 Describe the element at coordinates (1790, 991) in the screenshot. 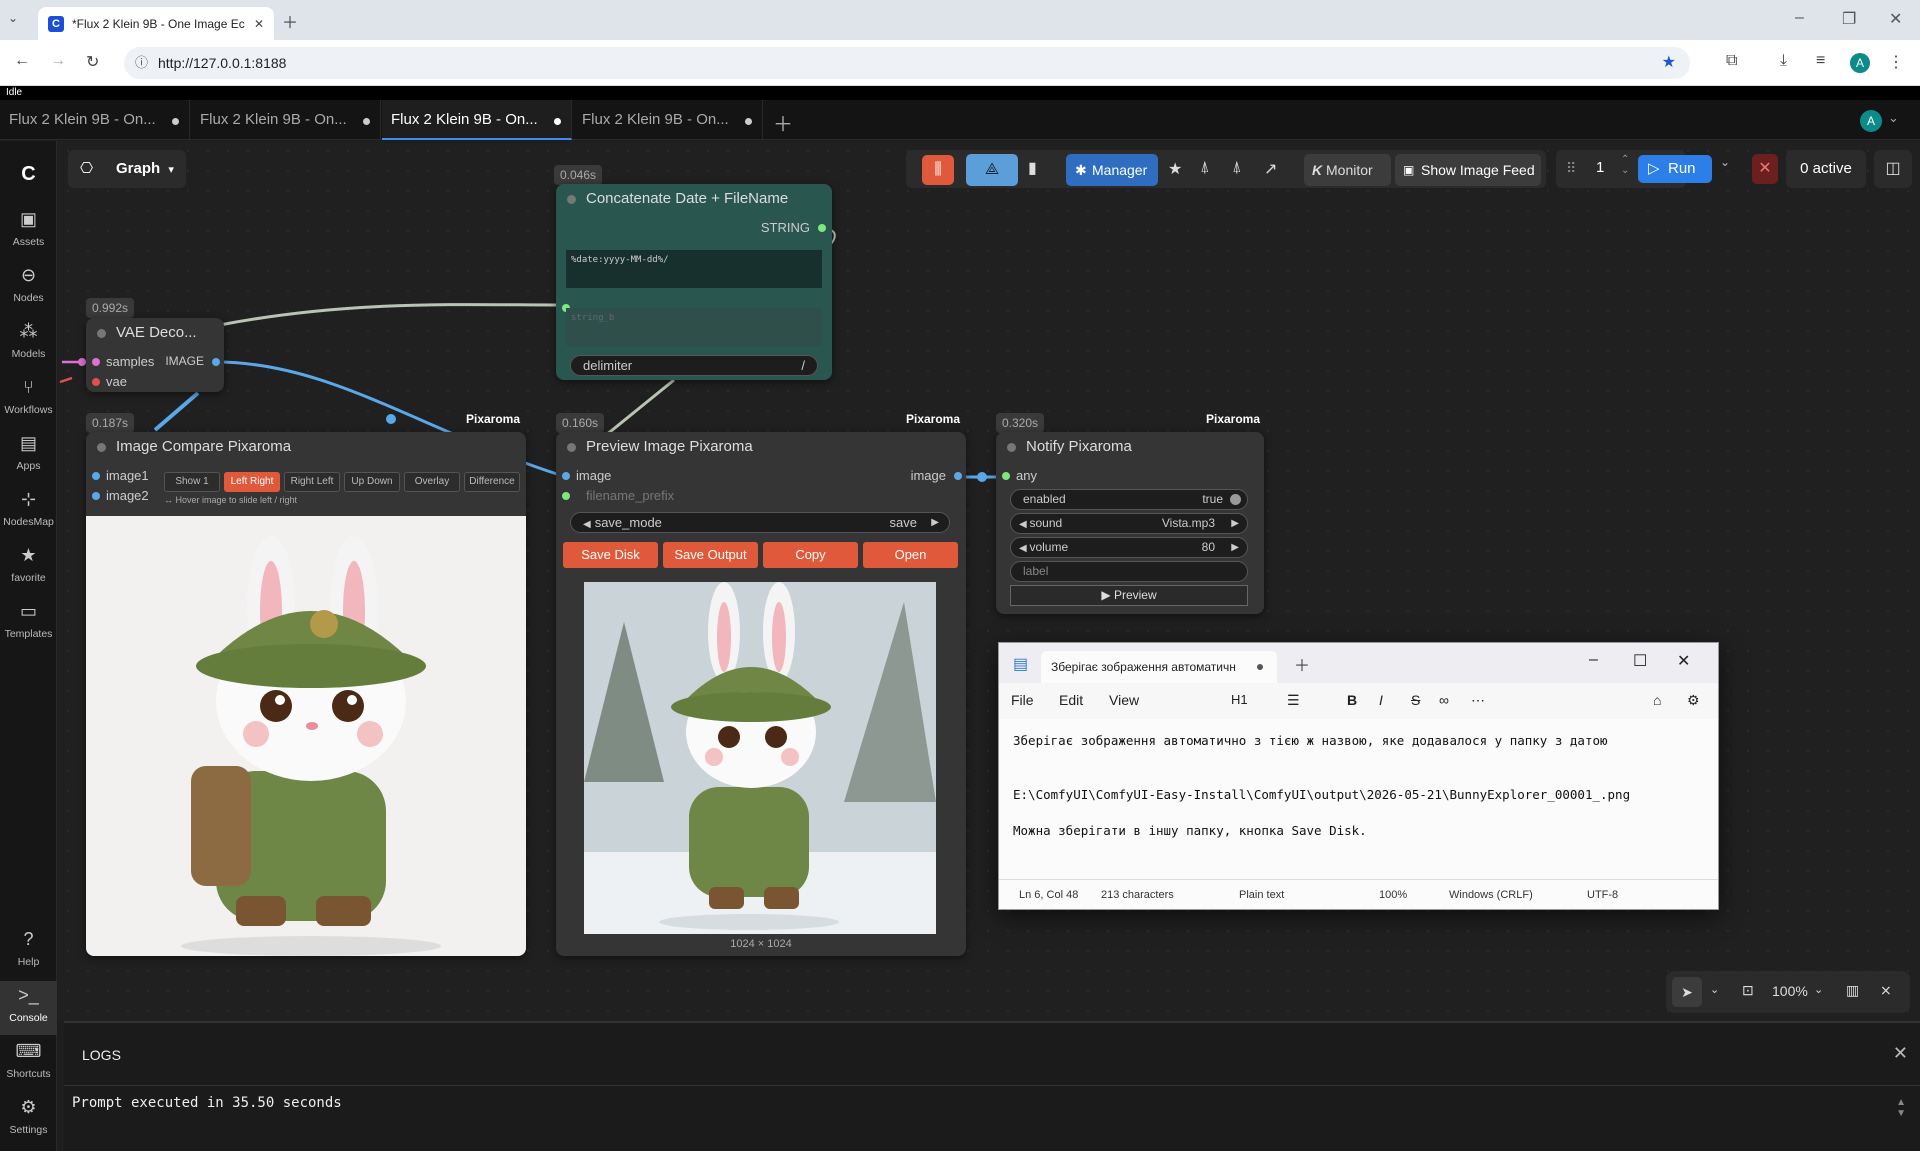

I see `zoom-level: 100%` at that location.